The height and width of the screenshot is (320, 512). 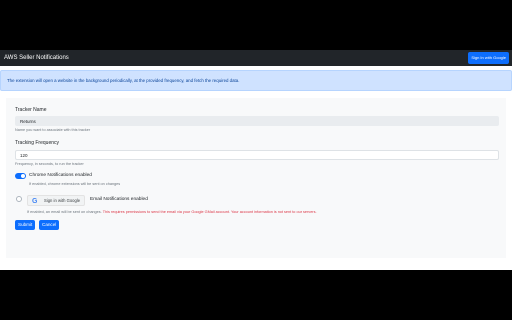 What do you see at coordinates (37, 143) in the screenshot?
I see `tracking-frequency-label: Tracking Frequency` at bounding box center [37, 143].